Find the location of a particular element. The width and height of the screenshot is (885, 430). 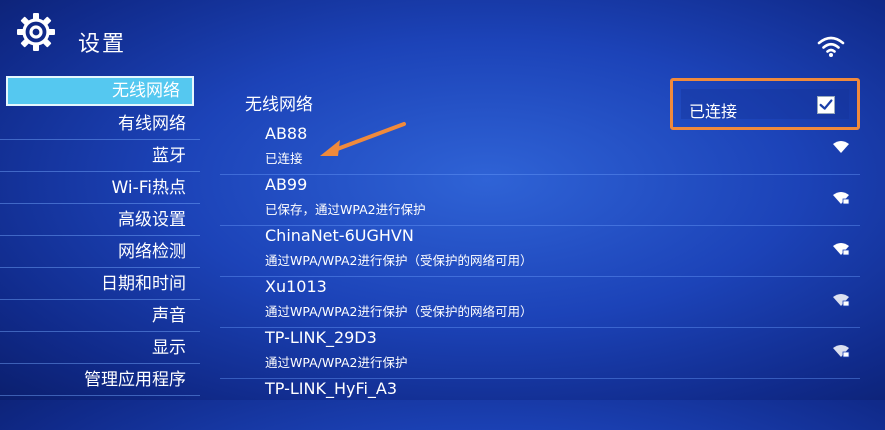

annotation-arrow-icon is located at coordinates (363, 139).